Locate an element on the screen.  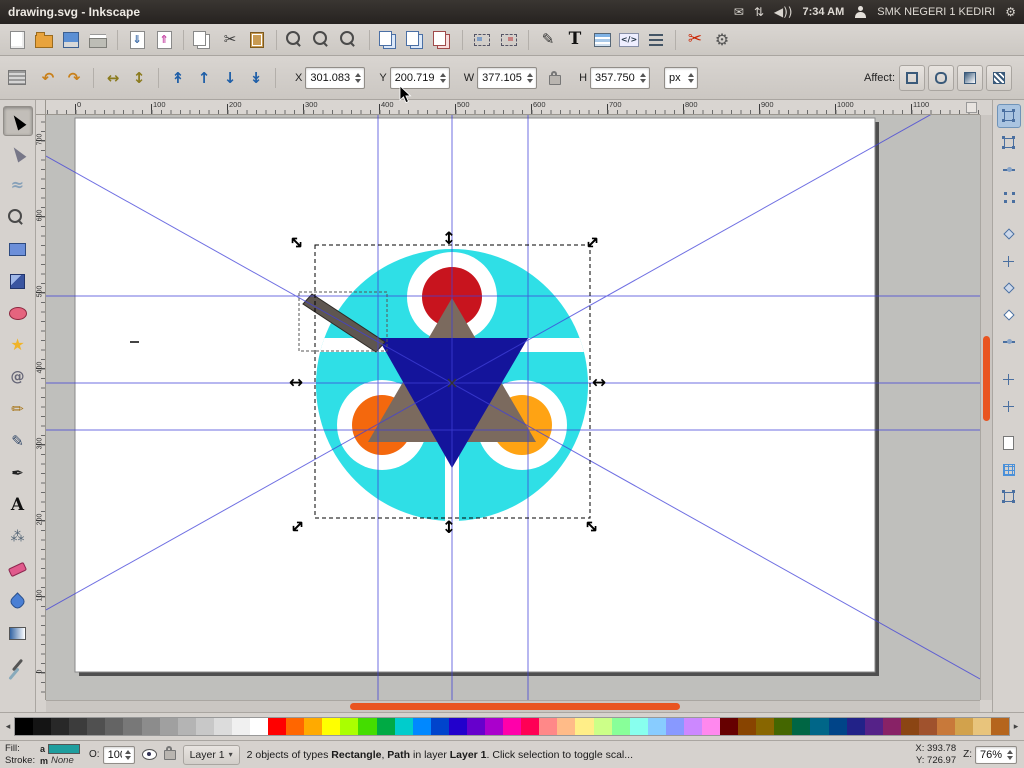
palette-scroll-left-icon: ◂ is located at coordinates (8, 727).